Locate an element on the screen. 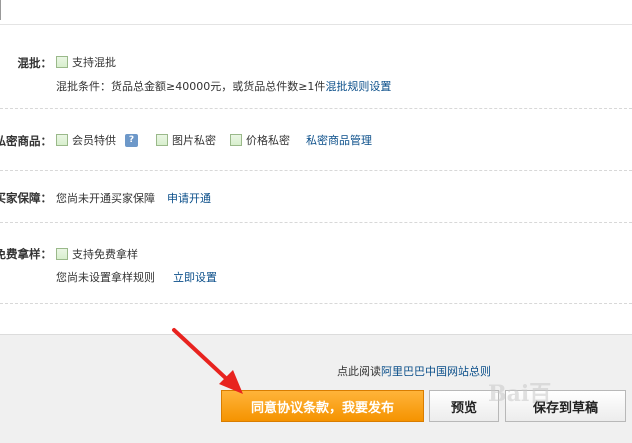 The width and height of the screenshot is (632, 443). mixed-batch-label: 混批： is located at coordinates (35, 63).